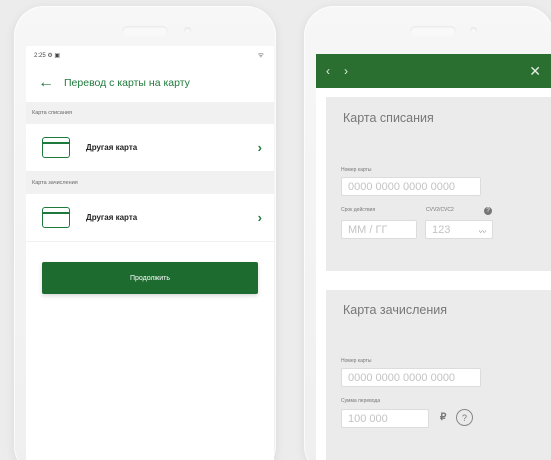 Image resolution: width=551 pixels, height=460 pixels. What do you see at coordinates (150, 113) in the screenshot?
I see `debit-section-label: Карта списания` at bounding box center [150, 113].